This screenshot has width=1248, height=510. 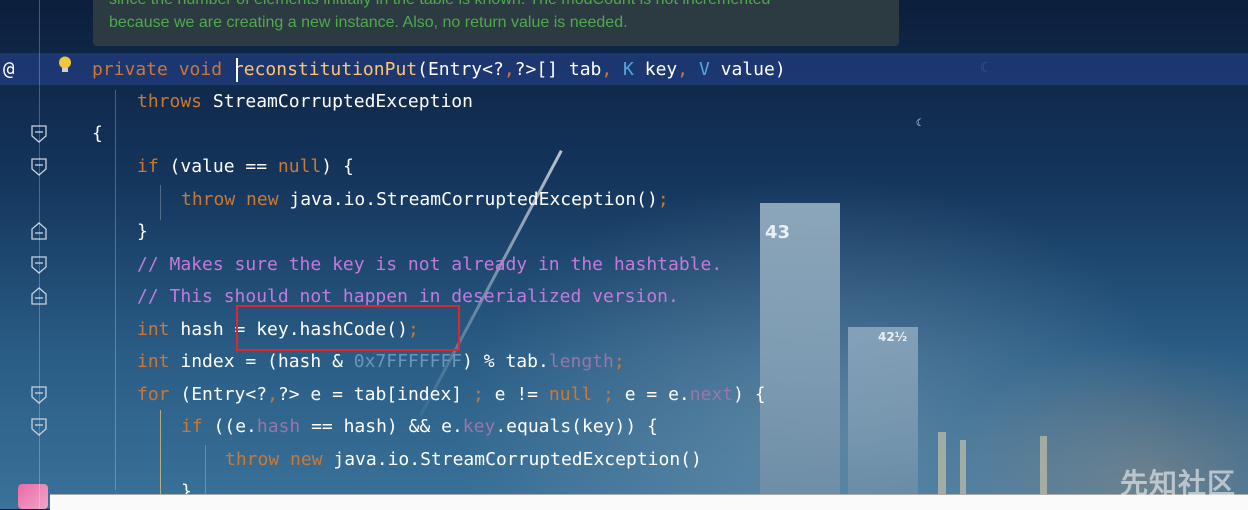 What do you see at coordinates (261, 361) in the screenshot?
I see `code-text: index = (hash &` at bounding box center [261, 361].